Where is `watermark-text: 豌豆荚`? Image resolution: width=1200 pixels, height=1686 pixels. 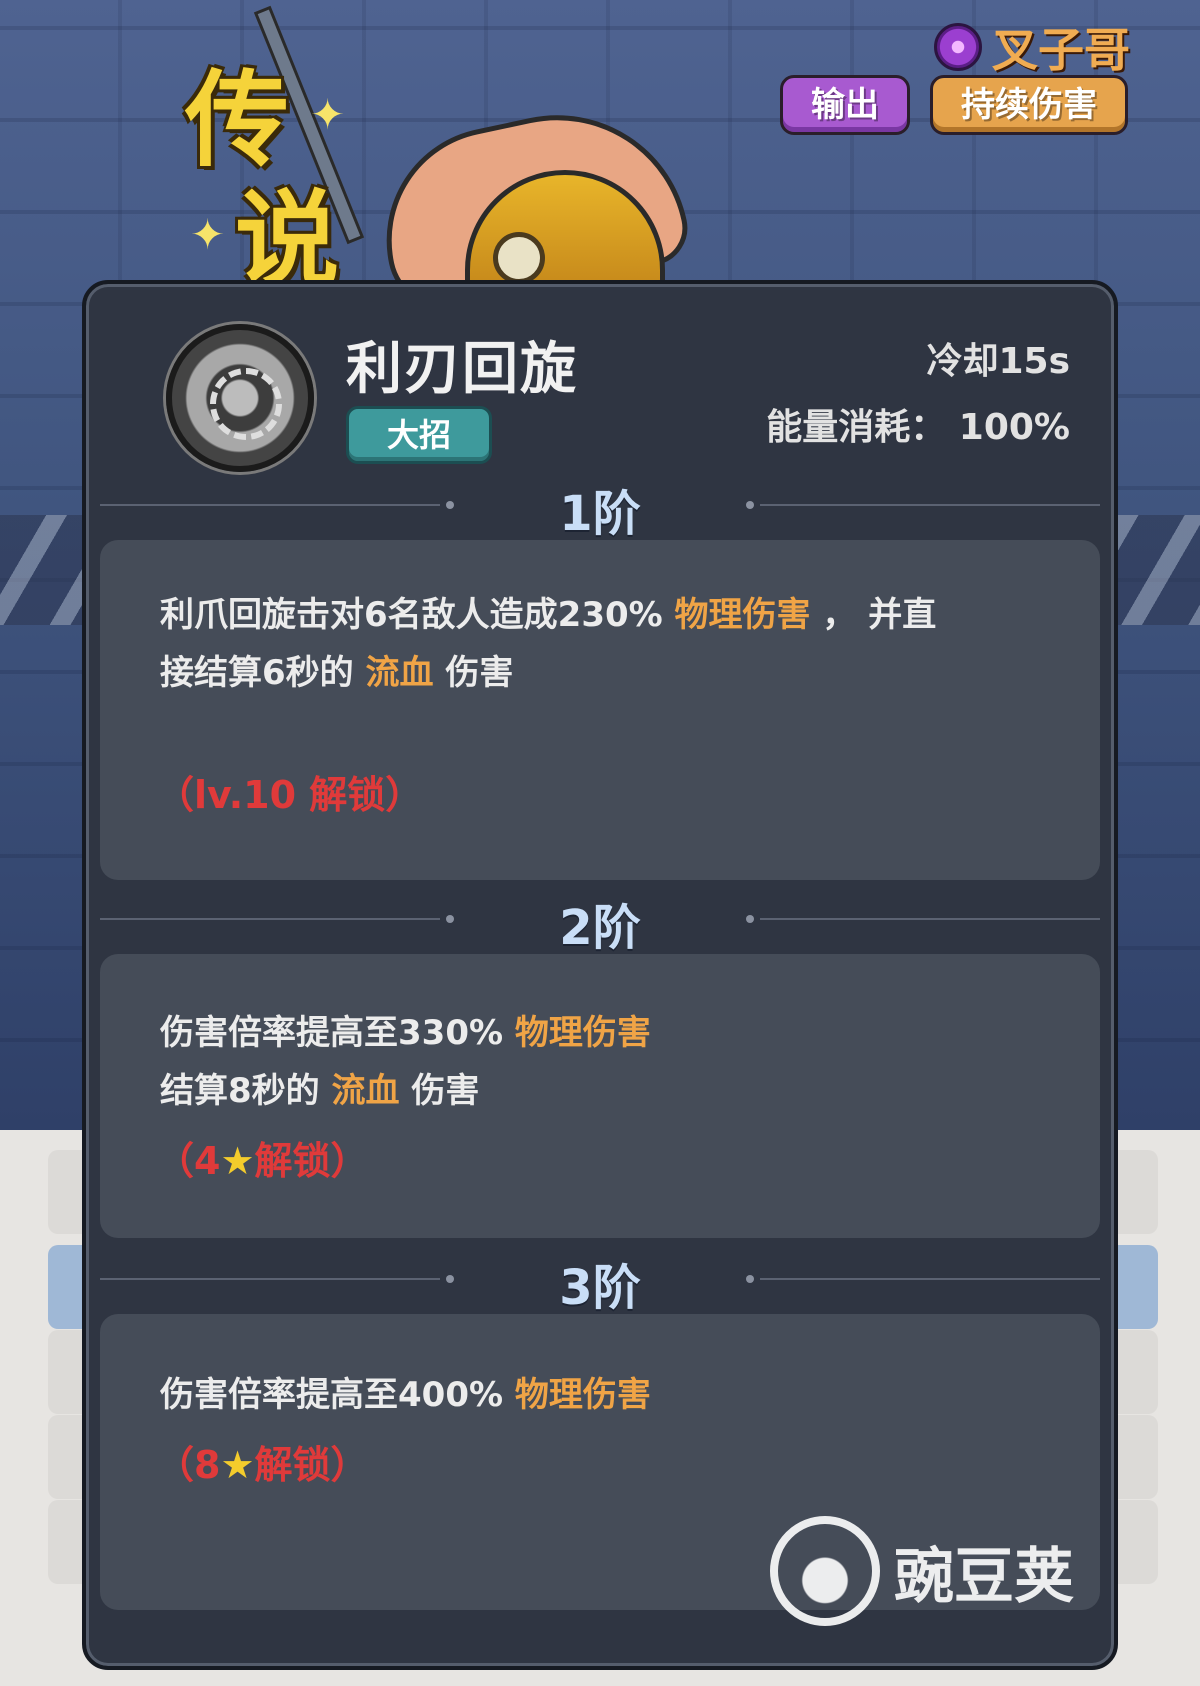
watermark-text: 豌豆荚 is located at coordinates (984, 1576).